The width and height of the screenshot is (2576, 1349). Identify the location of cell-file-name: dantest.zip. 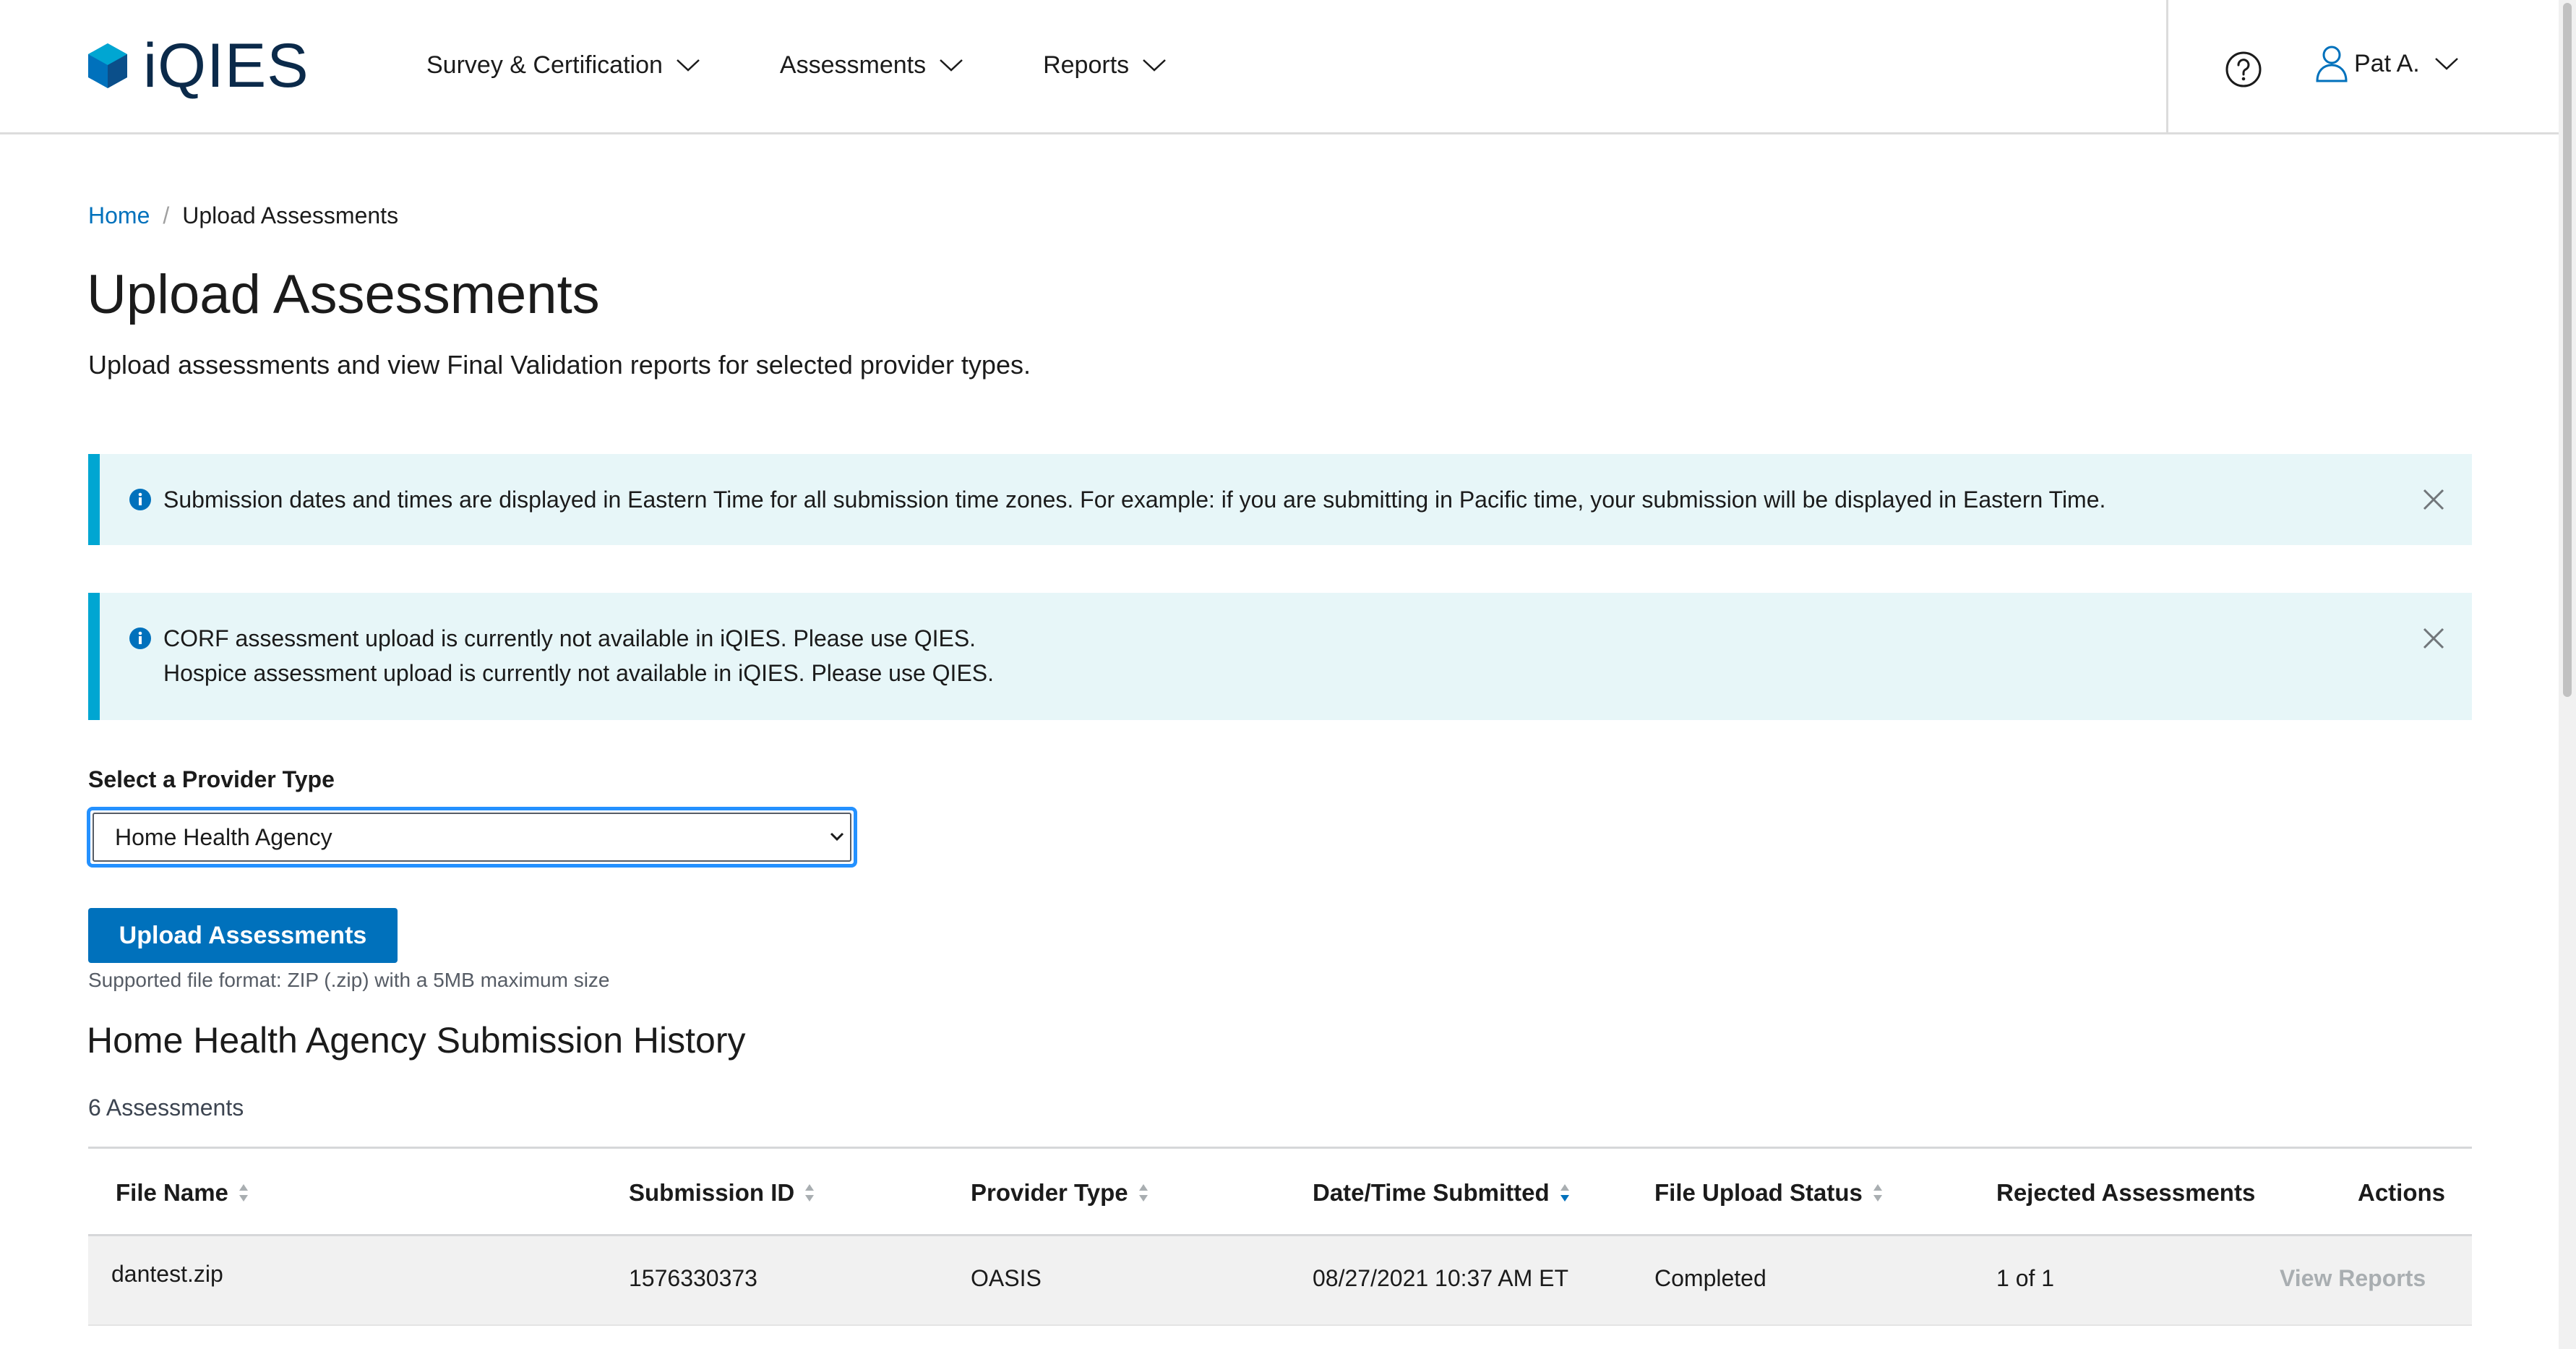
(167, 1274).